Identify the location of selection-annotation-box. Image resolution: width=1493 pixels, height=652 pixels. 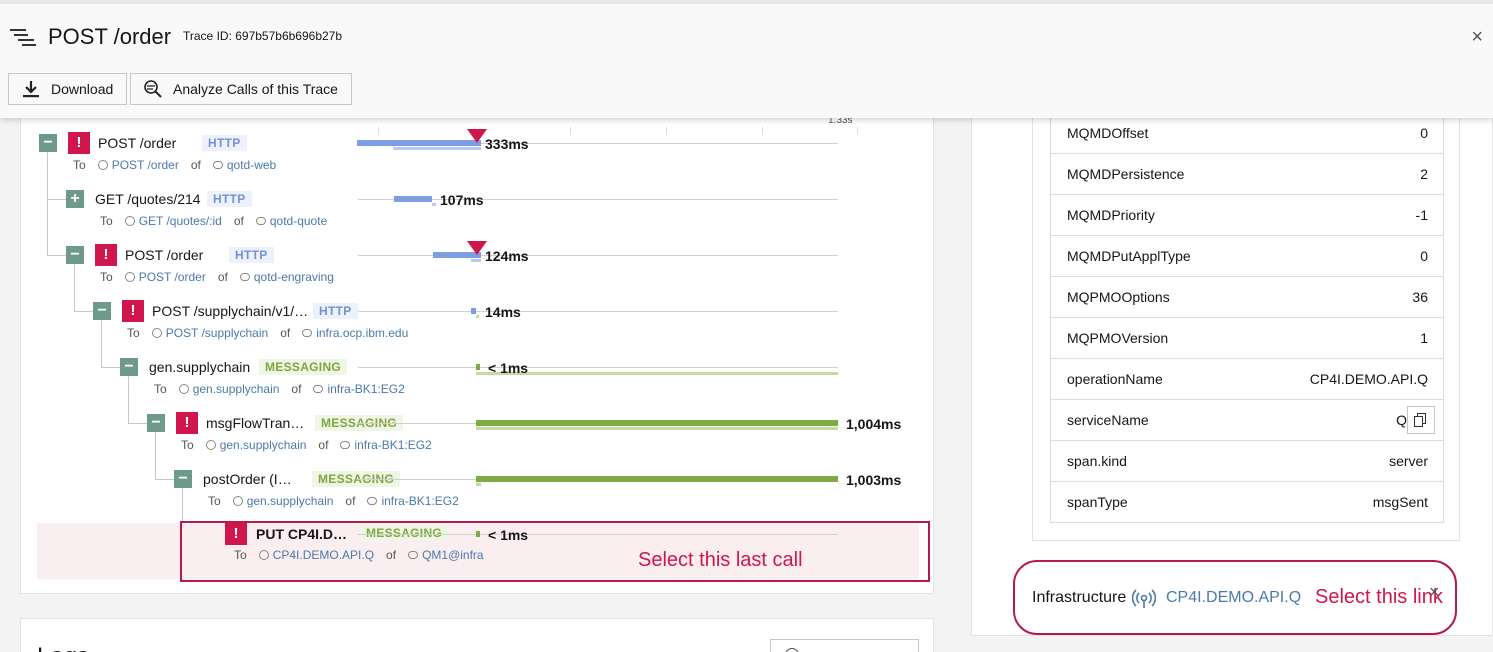
(555, 551).